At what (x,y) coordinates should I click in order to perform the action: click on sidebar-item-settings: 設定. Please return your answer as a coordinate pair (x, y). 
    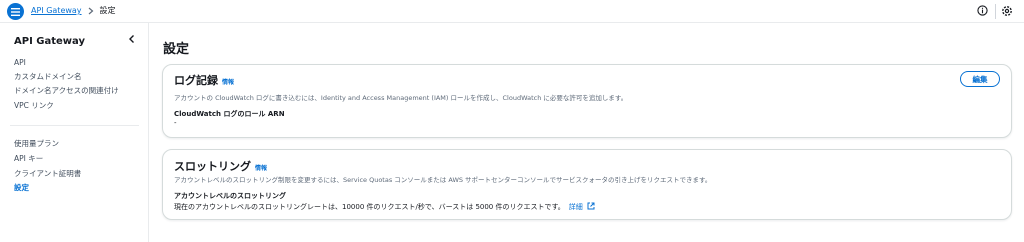
    Looking at the image, I should click on (21, 188).